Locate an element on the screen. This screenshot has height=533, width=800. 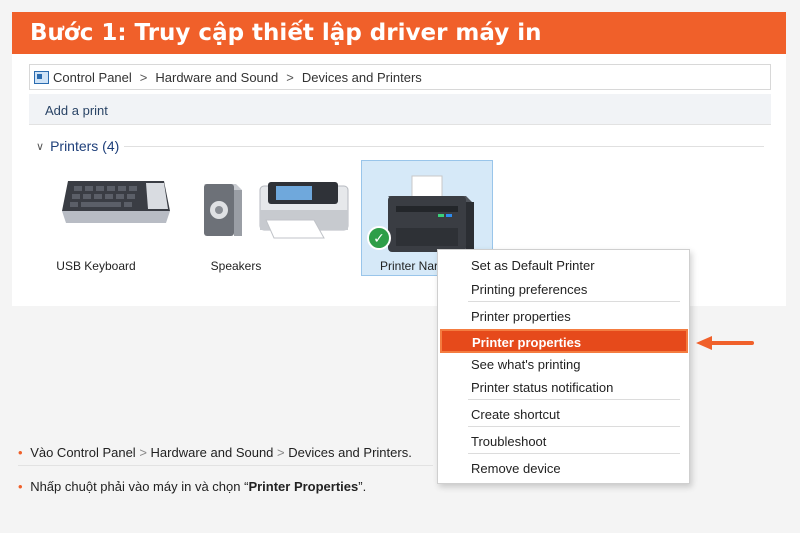
menu-item-highlighted-label: Printer properties is located at coordinates (527, 342).